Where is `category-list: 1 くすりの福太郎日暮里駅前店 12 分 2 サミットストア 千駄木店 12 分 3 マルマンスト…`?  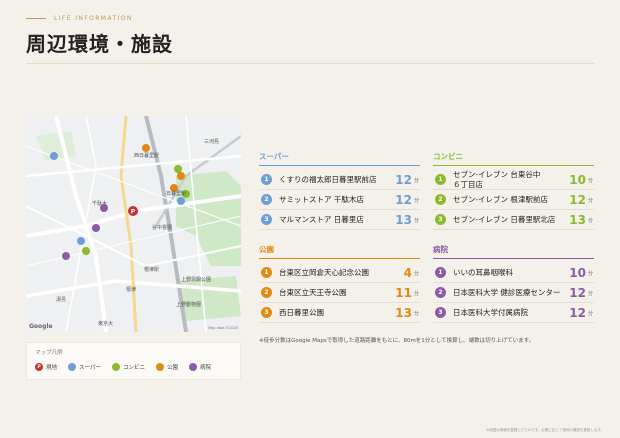 category-list: 1 くすりの福太郎日暮里駅前店 12 分 2 サミットストア 千駄木店 12 分 3 マルマンスト… is located at coordinates (339, 200).